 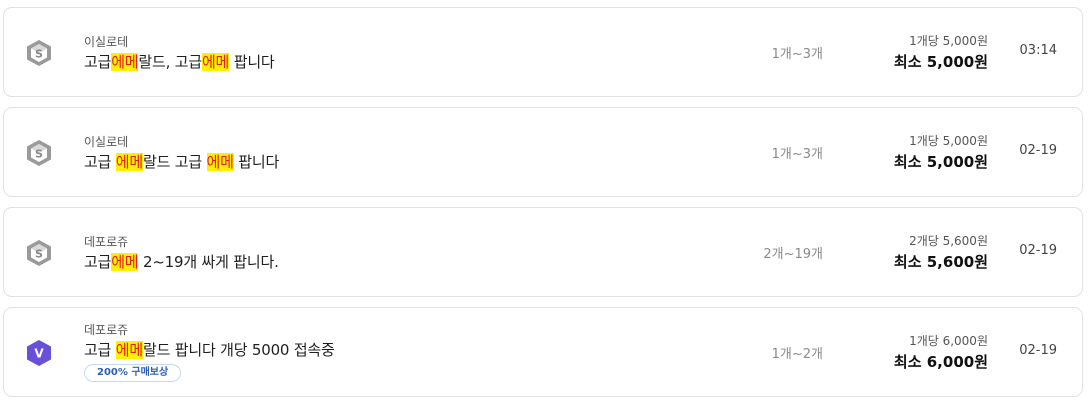 I want to click on listing-title: 고급에메랄드, 고급에메 팝니다, so click(x=179, y=61).